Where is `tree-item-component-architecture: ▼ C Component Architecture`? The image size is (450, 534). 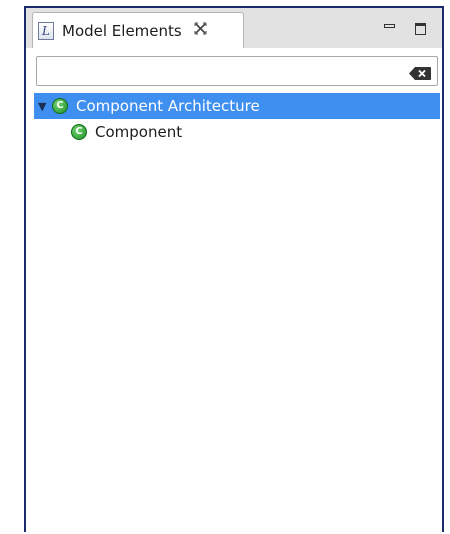 tree-item-component-architecture: ▼ C Component Architecture is located at coordinates (237, 106).